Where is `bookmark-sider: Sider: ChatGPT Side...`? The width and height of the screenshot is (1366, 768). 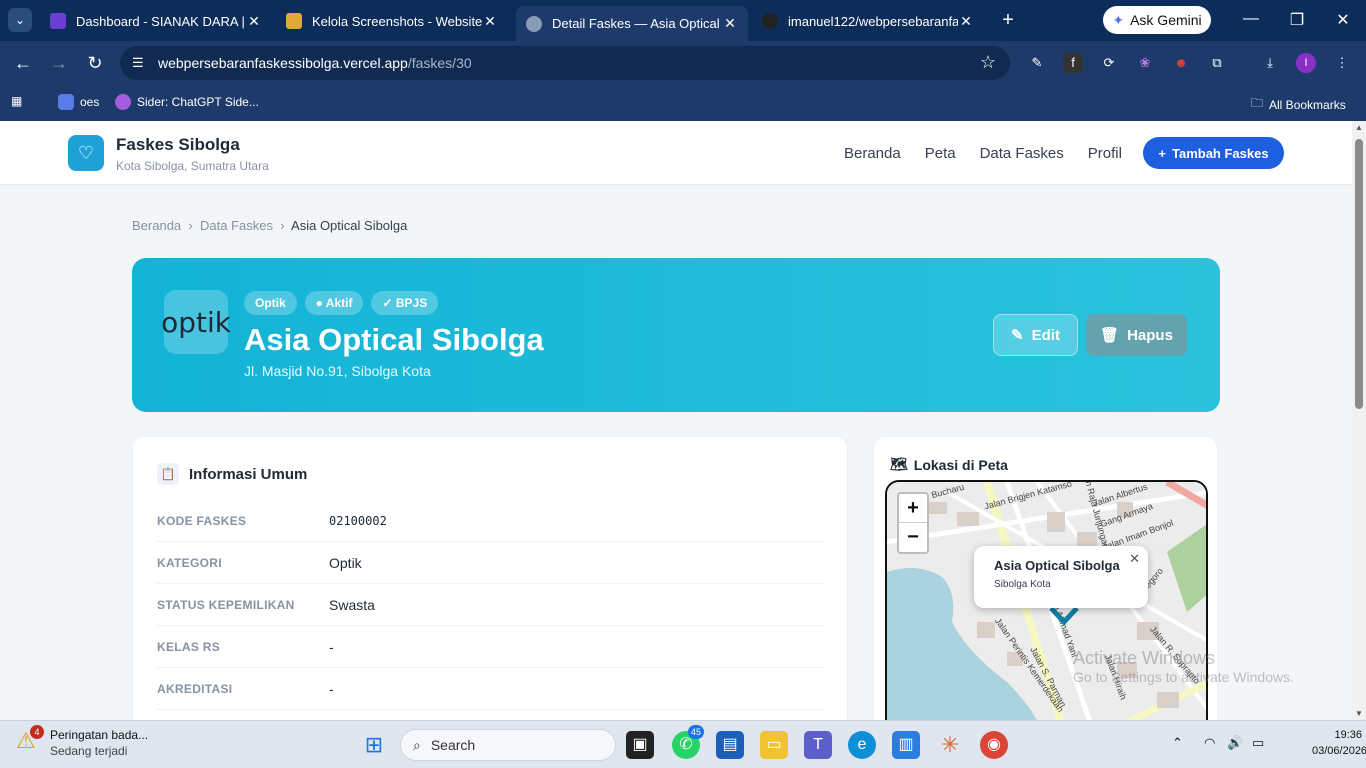
bookmark-sider: Sider: ChatGPT Side... is located at coordinates (187, 102).